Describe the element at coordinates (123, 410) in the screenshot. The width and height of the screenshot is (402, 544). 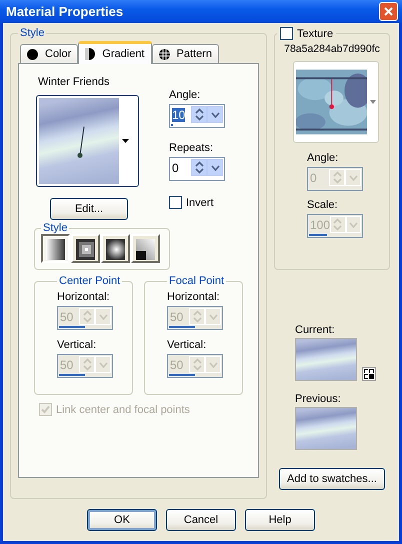
I see `checkbox-label: Link center and focal points` at that location.